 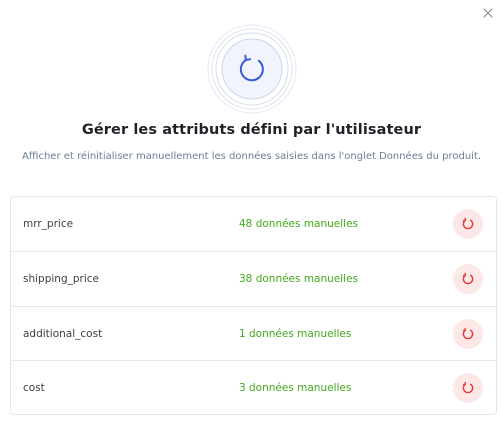 I want to click on attribute-name: shipping_price, so click(x=61, y=278).